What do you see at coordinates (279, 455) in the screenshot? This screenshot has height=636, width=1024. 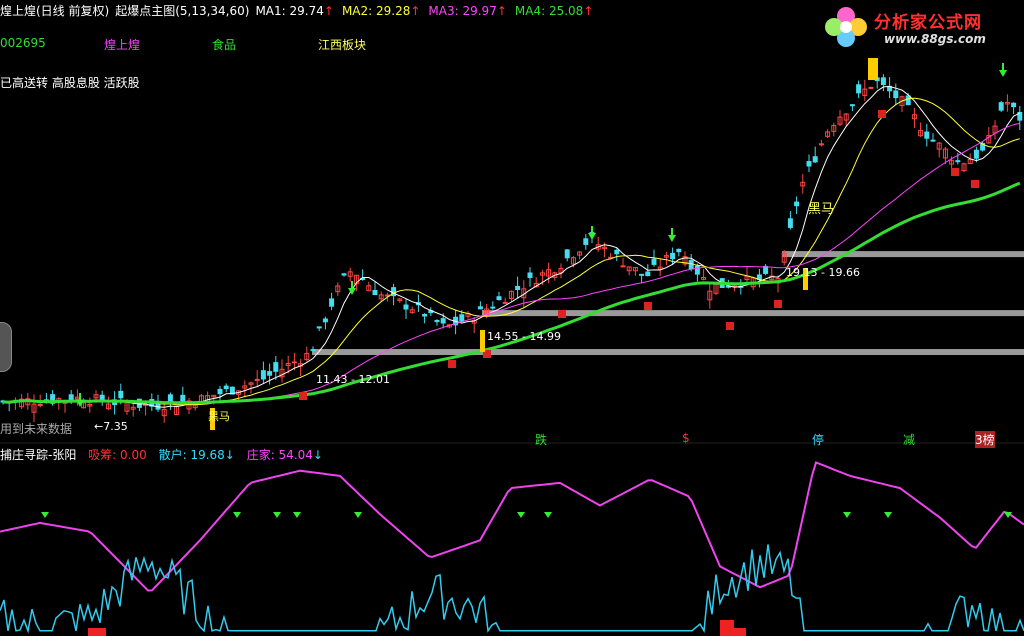 I see `sub-s3: 庄家: 54.04` at bounding box center [279, 455].